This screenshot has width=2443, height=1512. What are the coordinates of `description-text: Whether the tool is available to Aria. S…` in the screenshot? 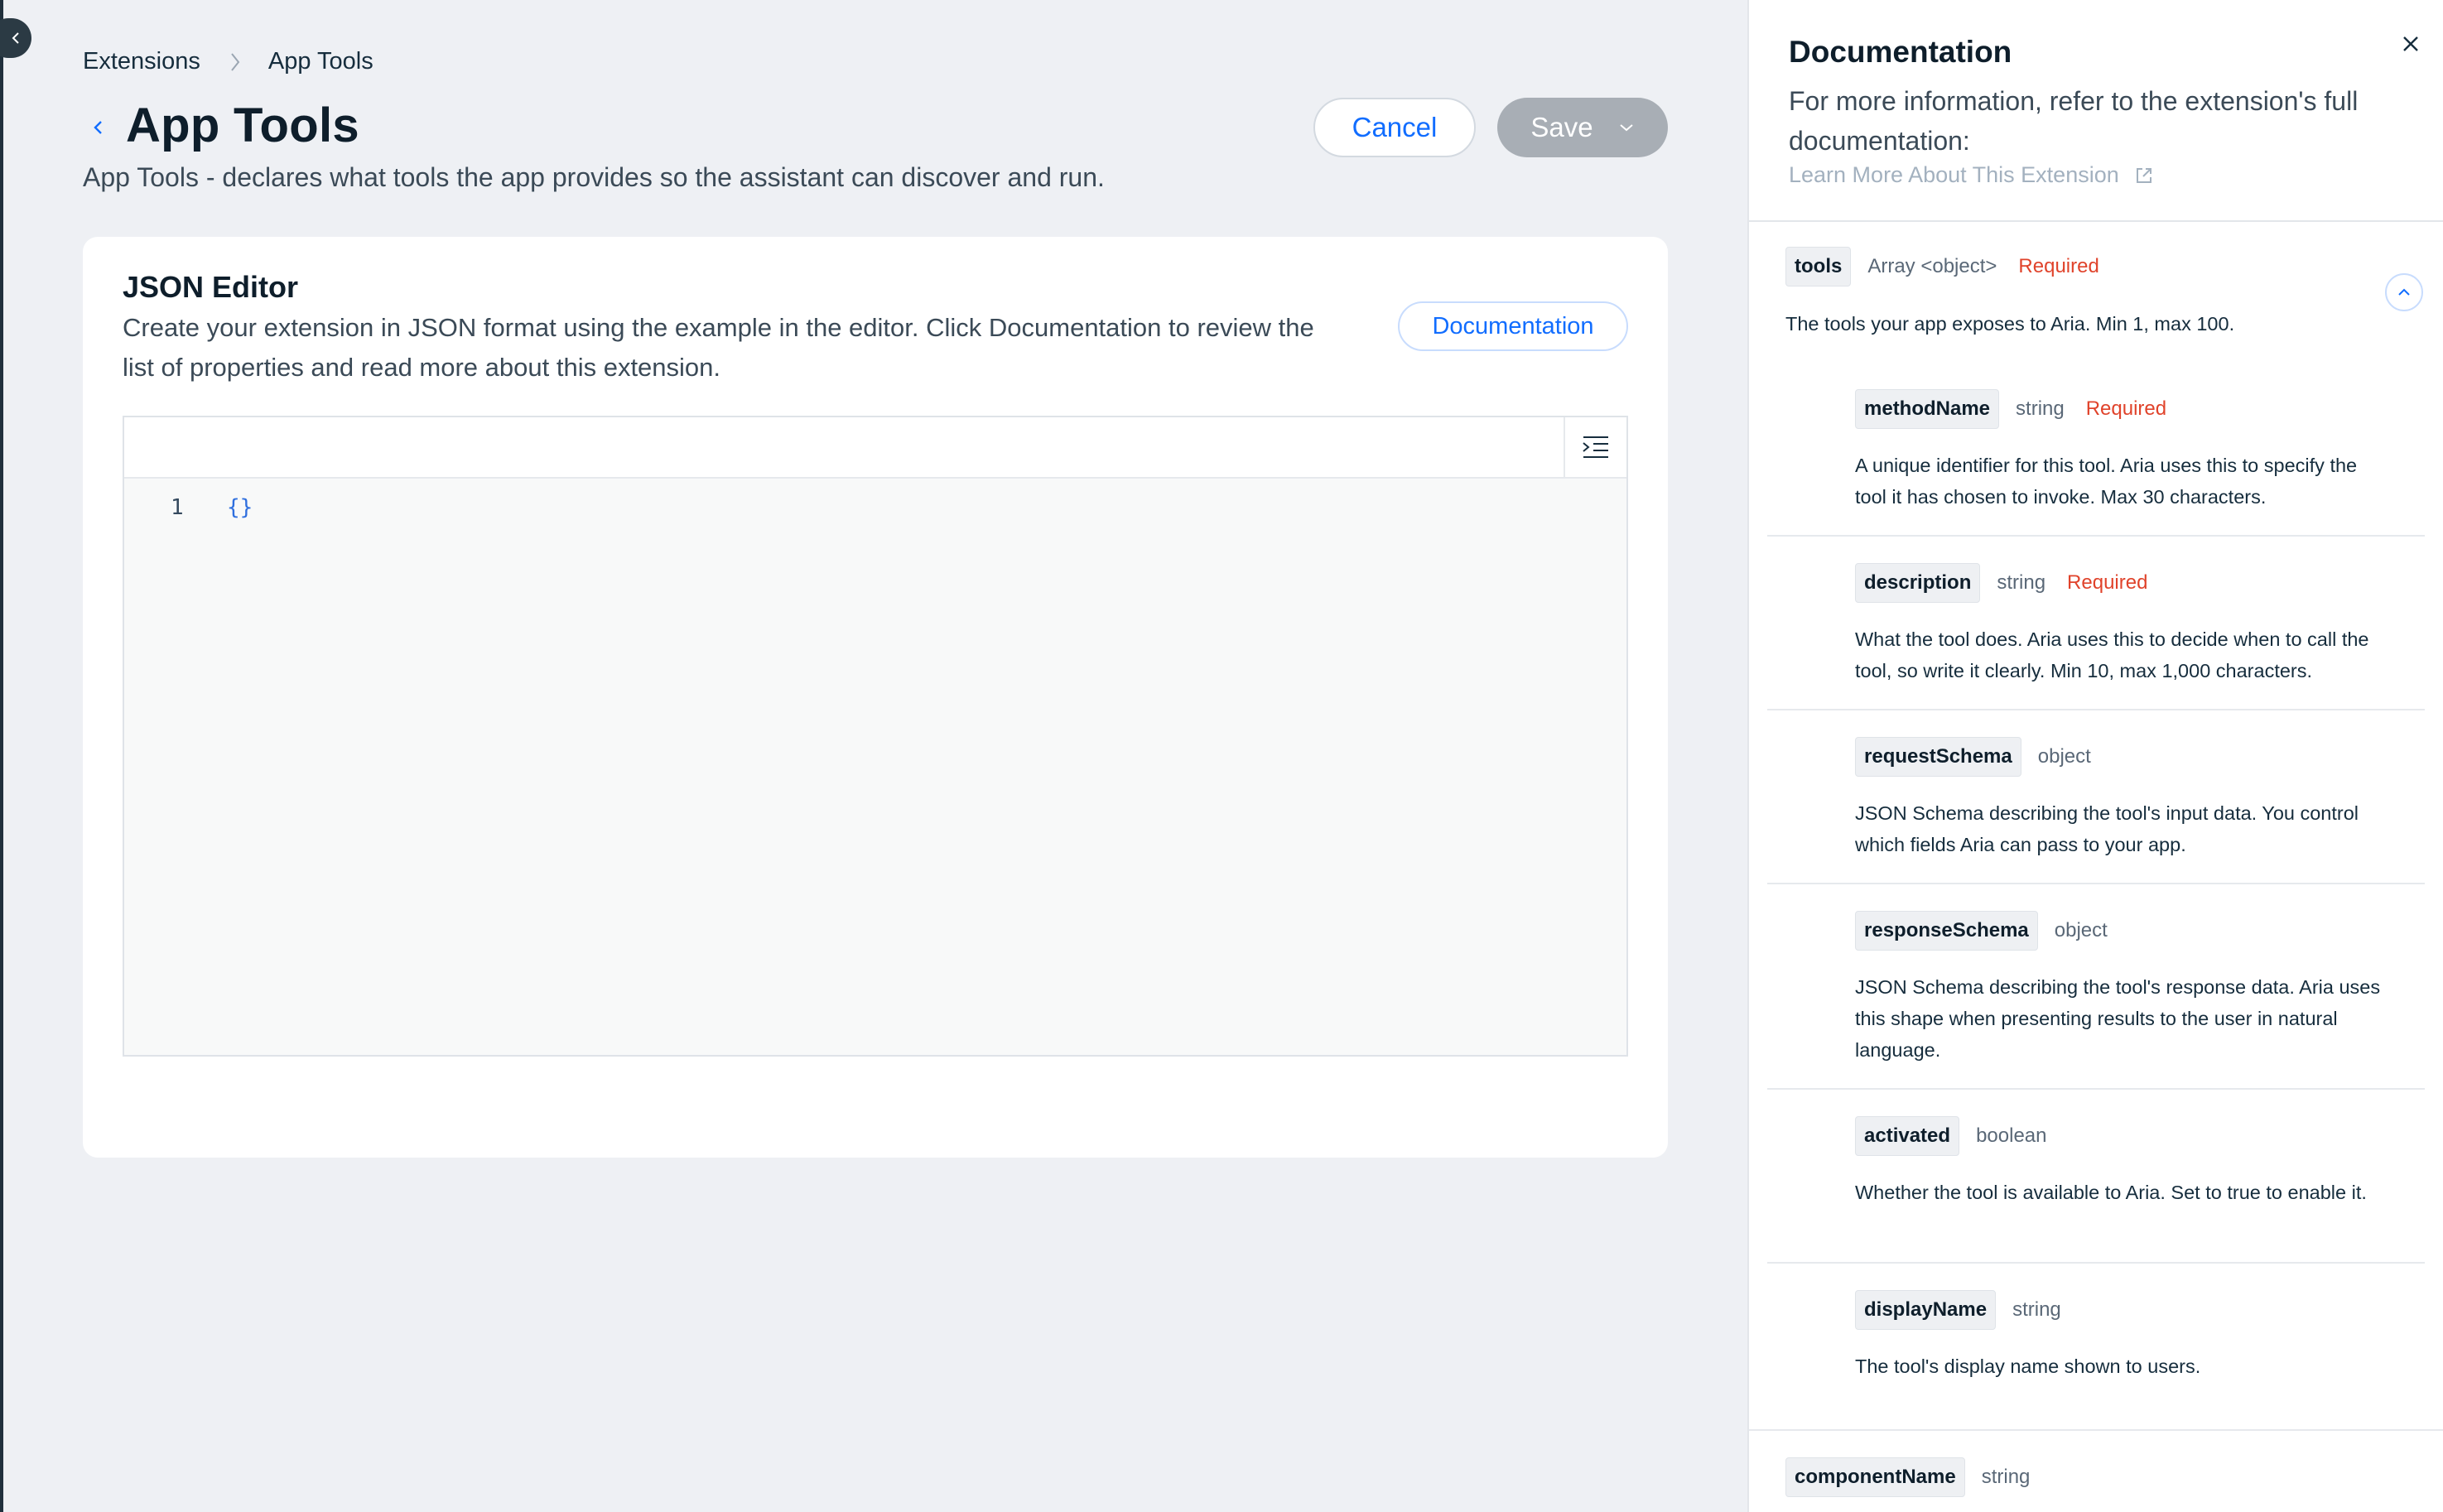 It's located at (2041, 1193).